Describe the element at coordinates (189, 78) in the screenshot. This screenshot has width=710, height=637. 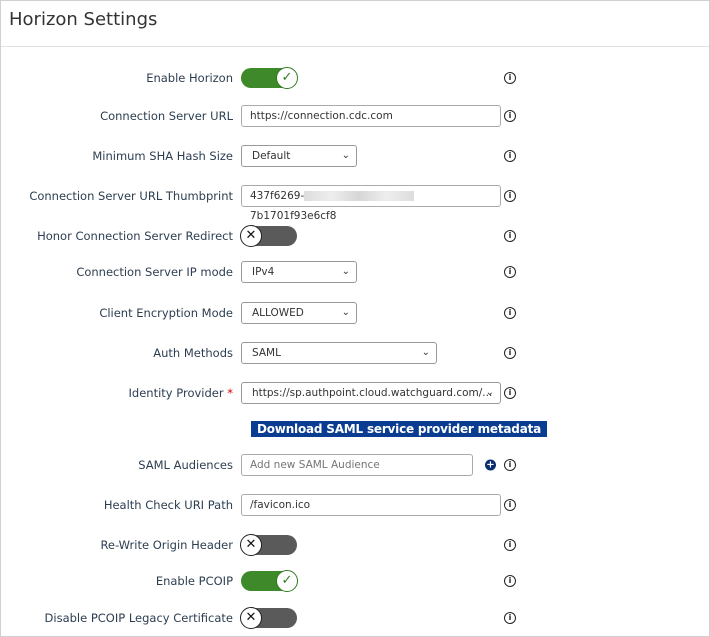
I see `label: Enable Horizon` at that location.